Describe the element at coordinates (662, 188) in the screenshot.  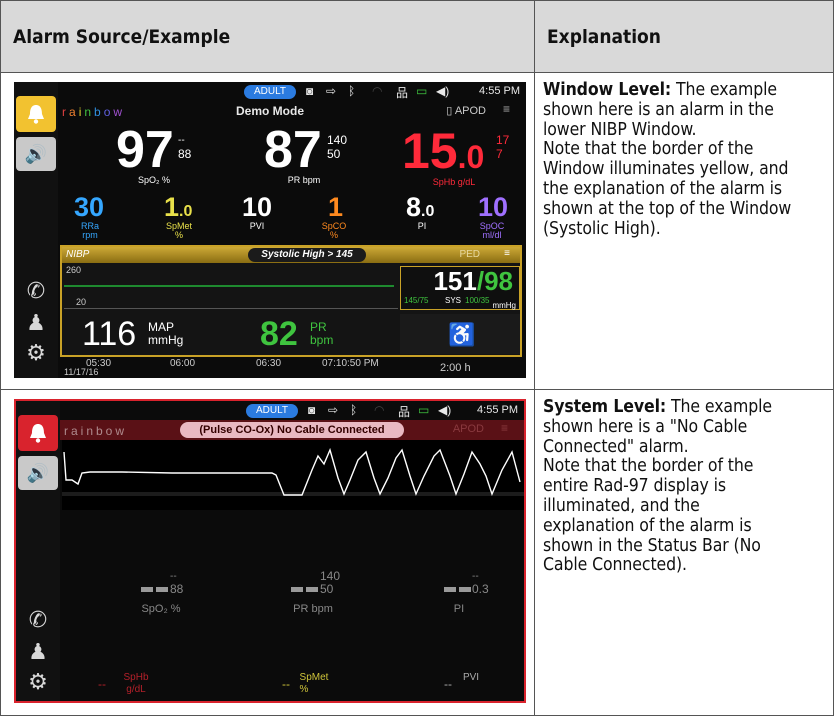
I see `expl-line: the explanation of the alarm is` at that location.